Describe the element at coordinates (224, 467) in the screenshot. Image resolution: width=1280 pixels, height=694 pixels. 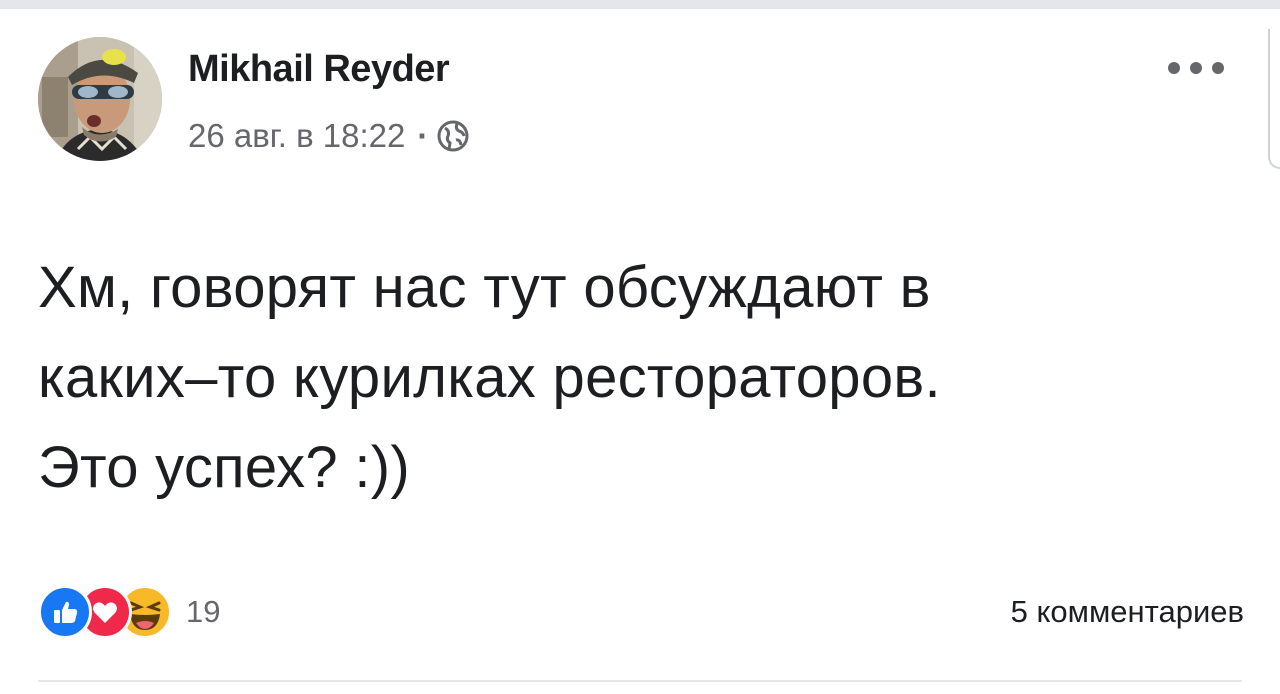
I see `post-text-line: Это успех? :))` at that location.